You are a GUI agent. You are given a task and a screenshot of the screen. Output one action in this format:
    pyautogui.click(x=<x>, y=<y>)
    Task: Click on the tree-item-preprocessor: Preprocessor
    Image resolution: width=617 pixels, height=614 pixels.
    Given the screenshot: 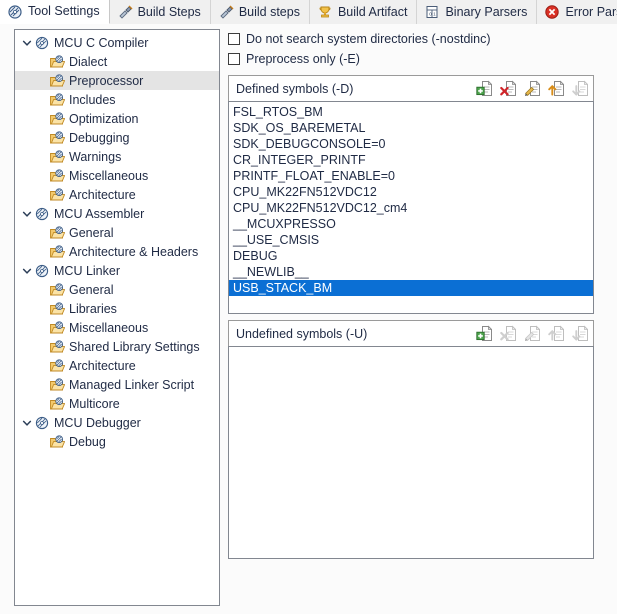 What is the action you would take?
    pyautogui.click(x=117, y=80)
    